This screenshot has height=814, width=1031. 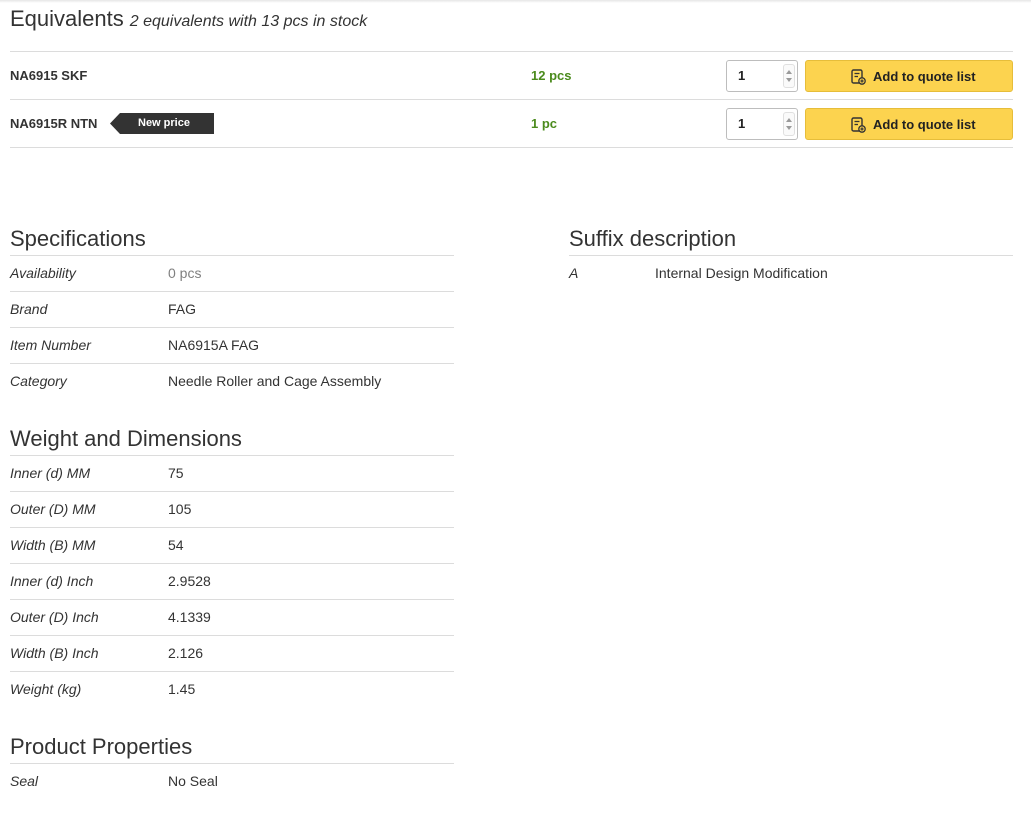 I want to click on spec-row: Inner (d) Inch 2.9528, so click(x=232, y=582).